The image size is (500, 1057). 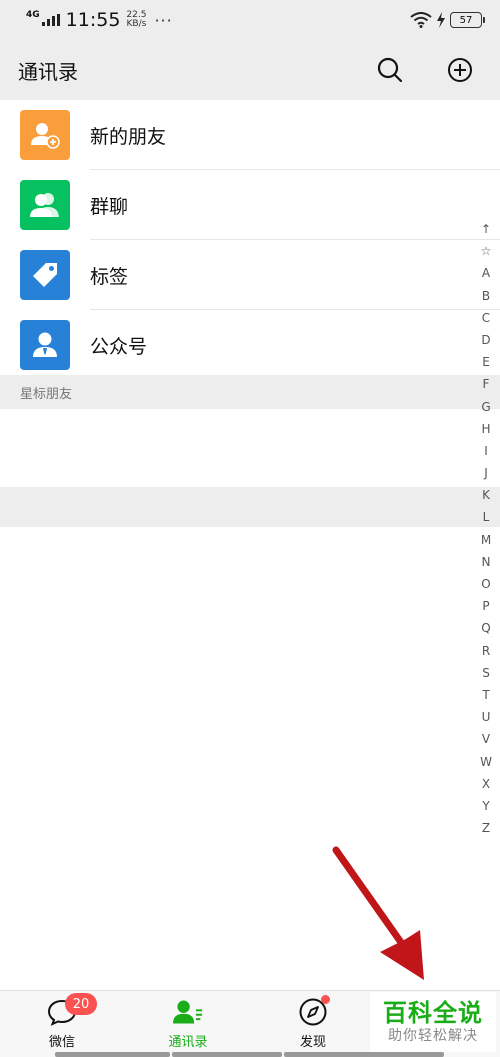 What do you see at coordinates (486, 384) in the screenshot?
I see `alphabet-index-letter: F` at bounding box center [486, 384].